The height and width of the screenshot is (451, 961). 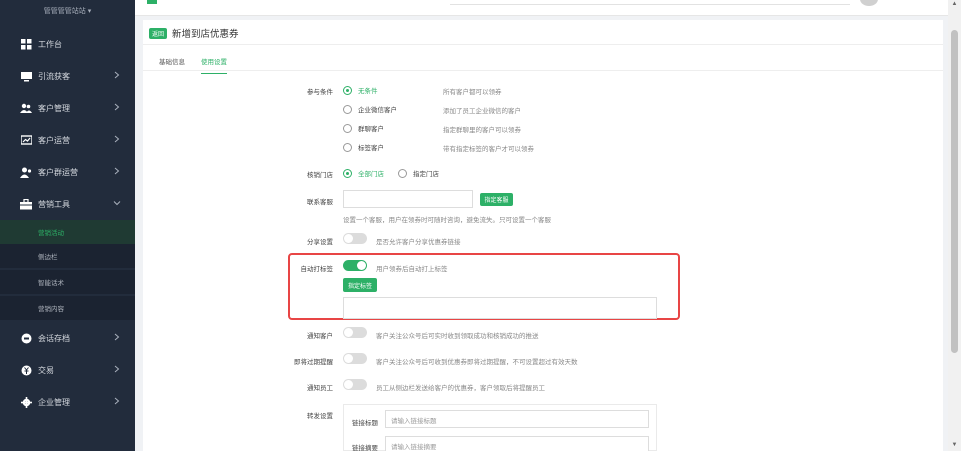 I want to click on radio-specific-stores: 指定门店, so click(x=418, y=173).